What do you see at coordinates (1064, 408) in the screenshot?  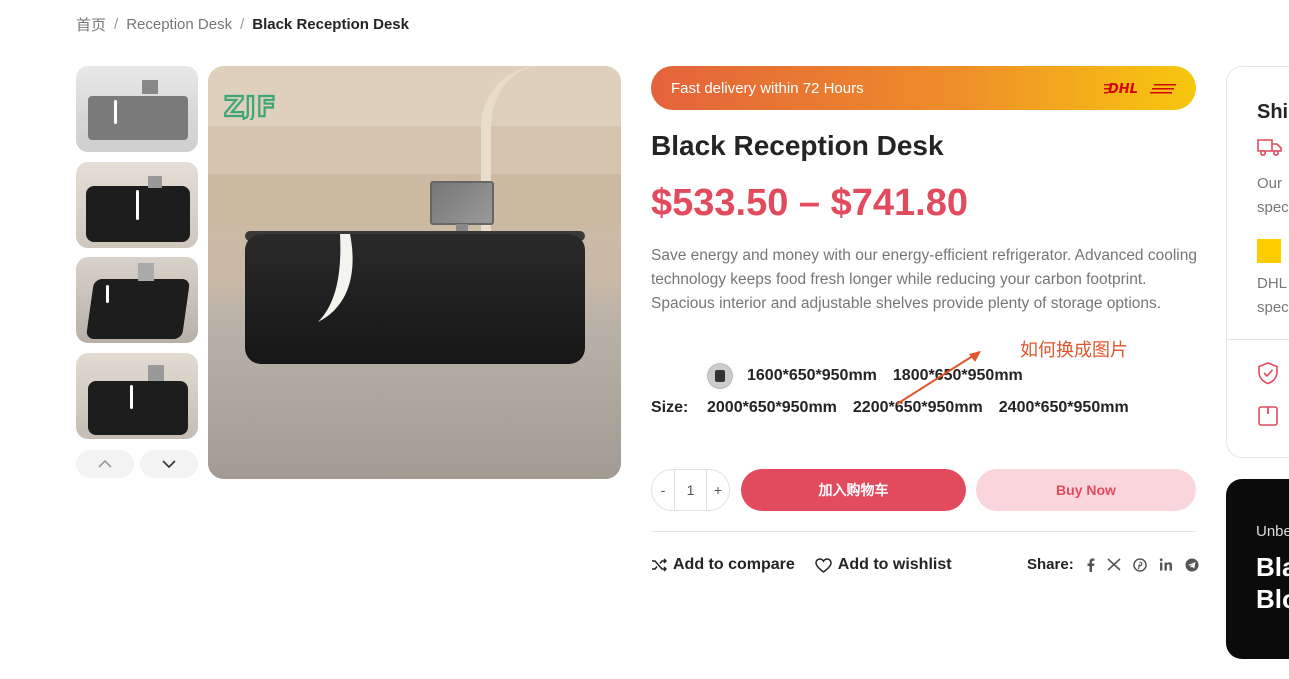 I see `size-option: 2400*650*950mm` at bounding box center [1064, 408].